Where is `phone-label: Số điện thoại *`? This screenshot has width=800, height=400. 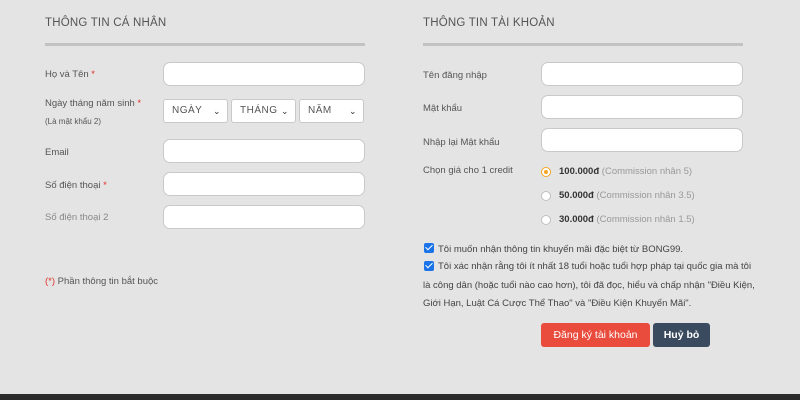
phone-label: Số điện thoại * is located at coordinates (76, 185).